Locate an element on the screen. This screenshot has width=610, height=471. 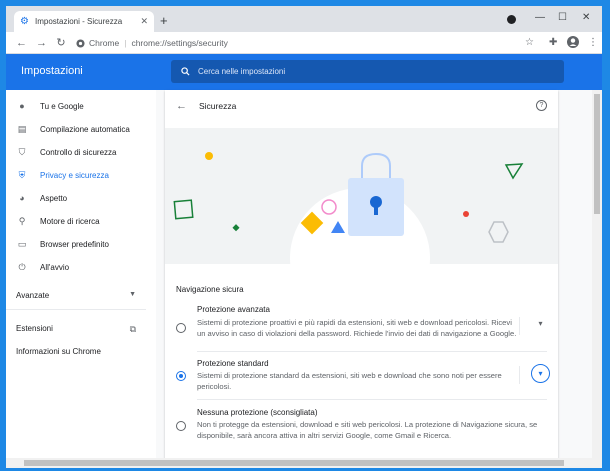
sidebar-item-label: Motore di ricerca is located at coordinates (70, 221).